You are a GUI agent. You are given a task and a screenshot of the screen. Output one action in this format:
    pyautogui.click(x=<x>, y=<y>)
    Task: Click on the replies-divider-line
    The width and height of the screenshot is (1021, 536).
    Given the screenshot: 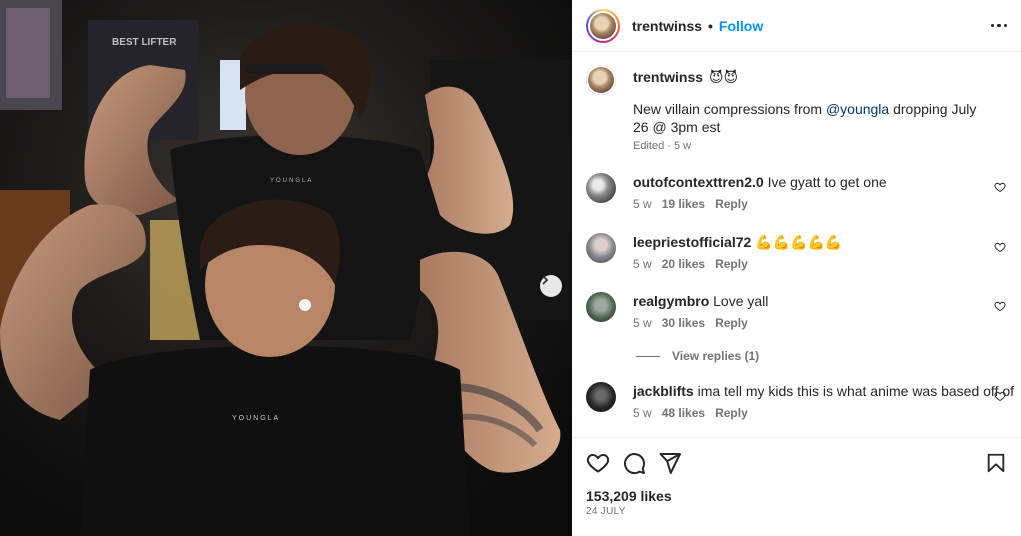 What is the action you would take?
    pyautogui.click(x=648, y=356)
    